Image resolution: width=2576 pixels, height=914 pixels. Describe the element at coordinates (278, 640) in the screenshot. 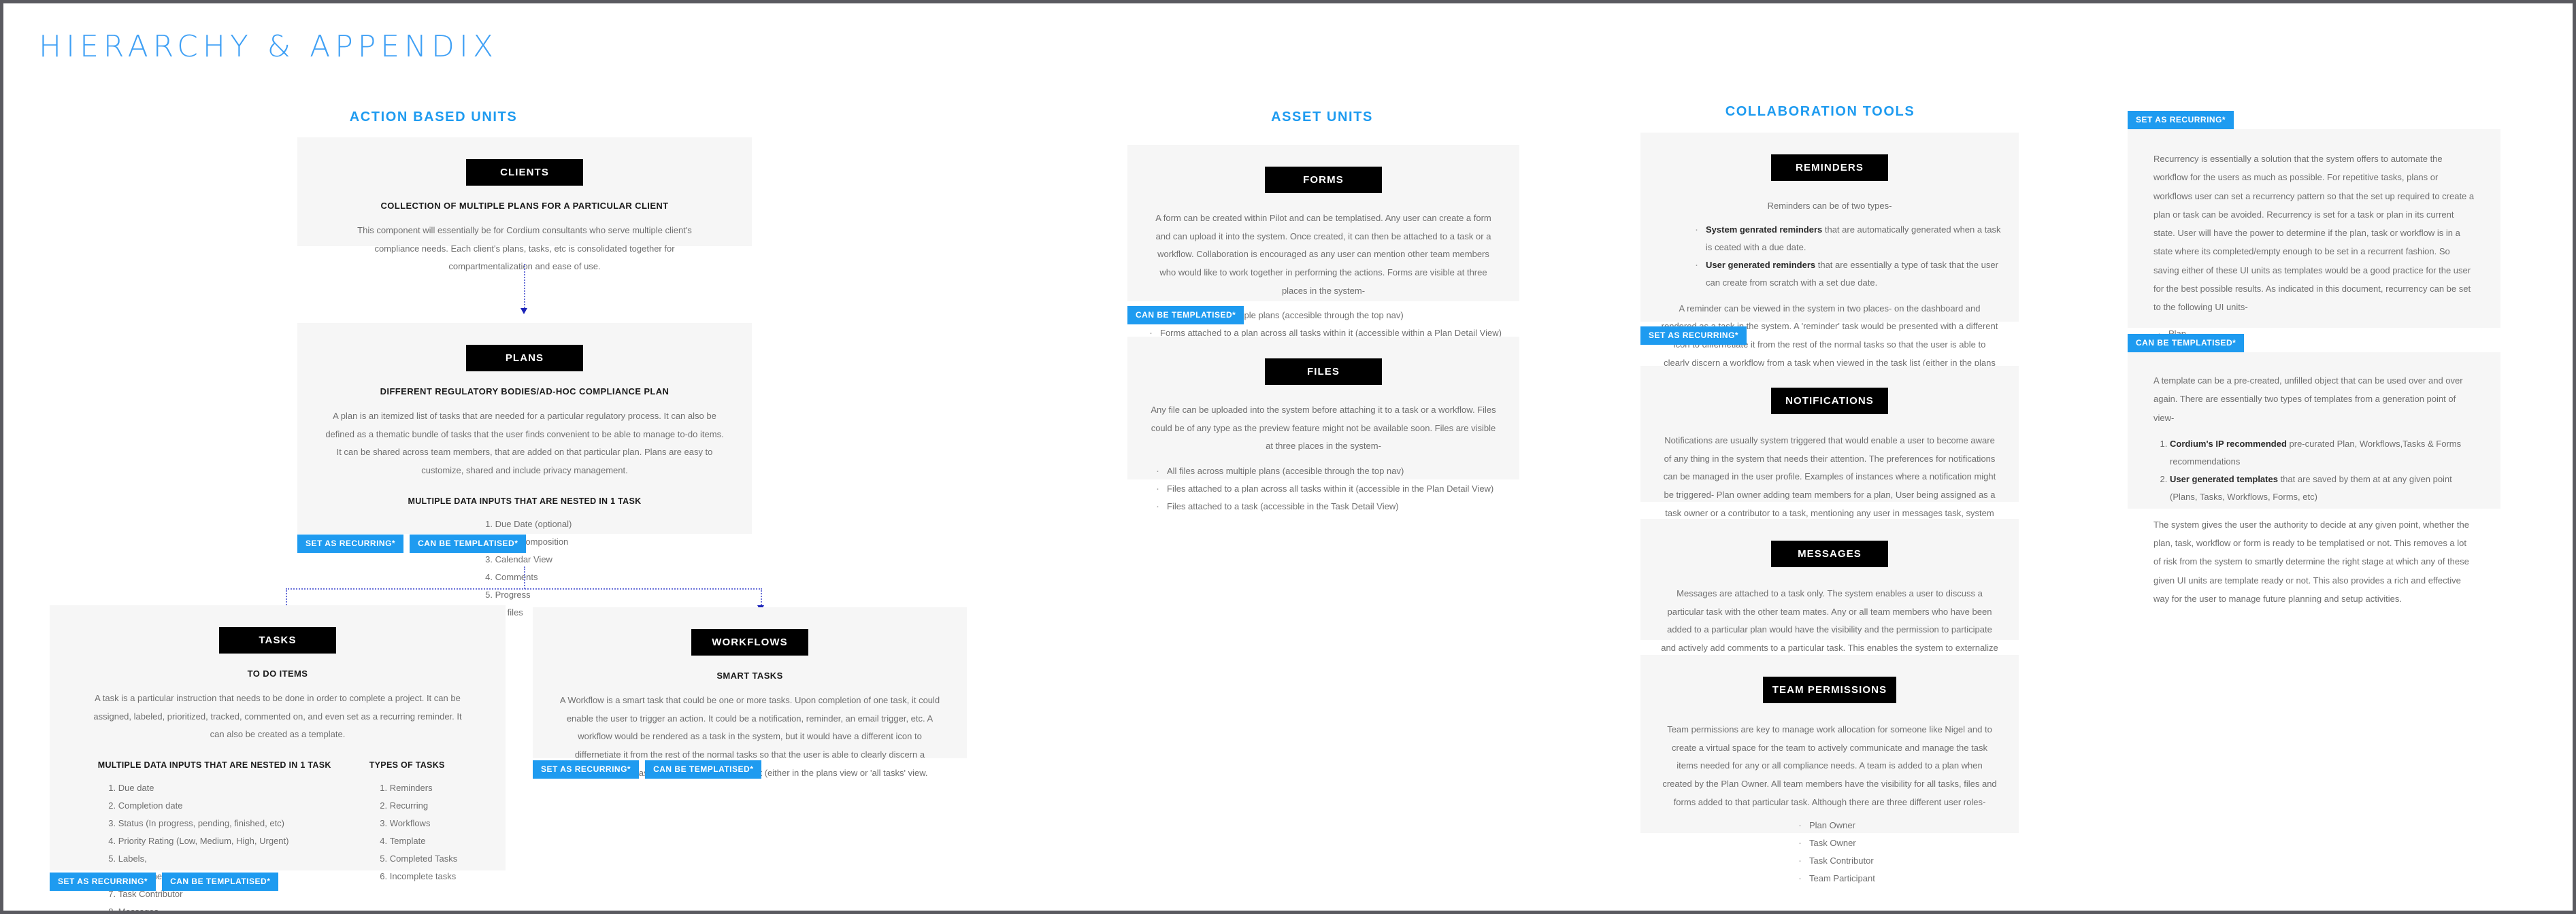

I see `chip-tasks: TASKS` at that location.